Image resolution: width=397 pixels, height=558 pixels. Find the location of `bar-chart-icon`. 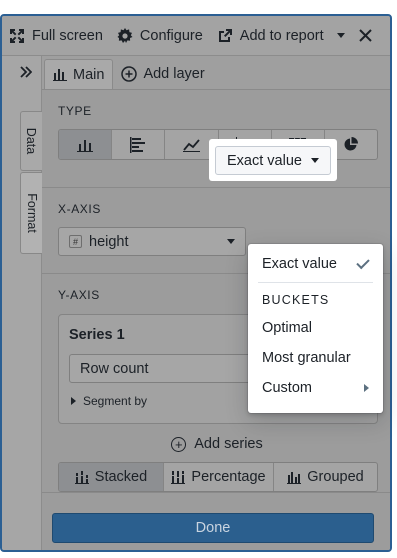

bar-chart-icon is located at coordinates (60, 74).